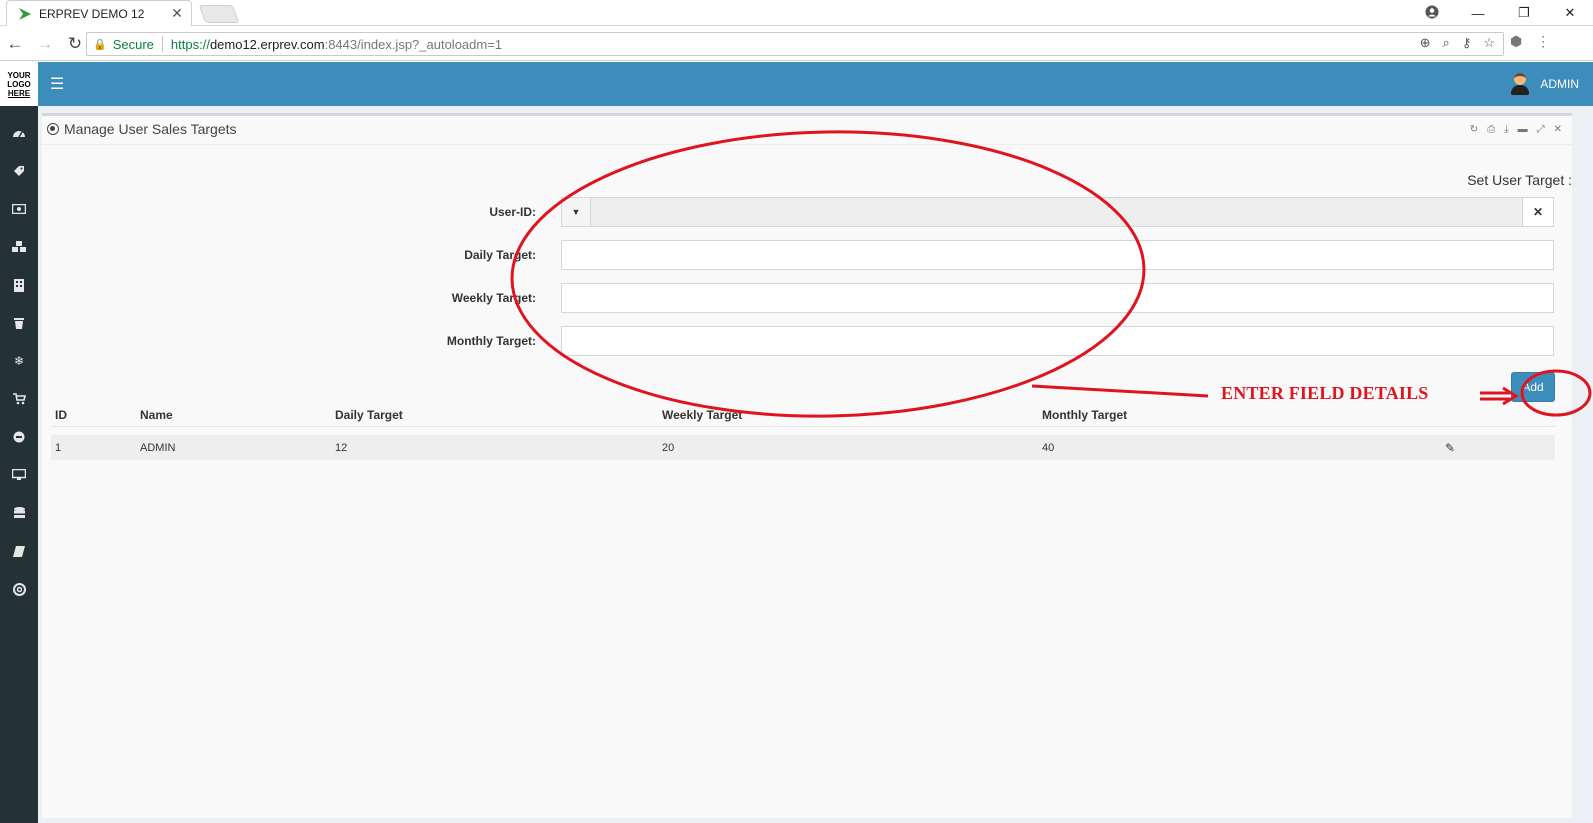 The width and height of the screenshot is (1593, 823). What do you see at coordinates (19, 75) in the screenshot?
I see `logo-line: YOUR` at bounding box center [19, 75].